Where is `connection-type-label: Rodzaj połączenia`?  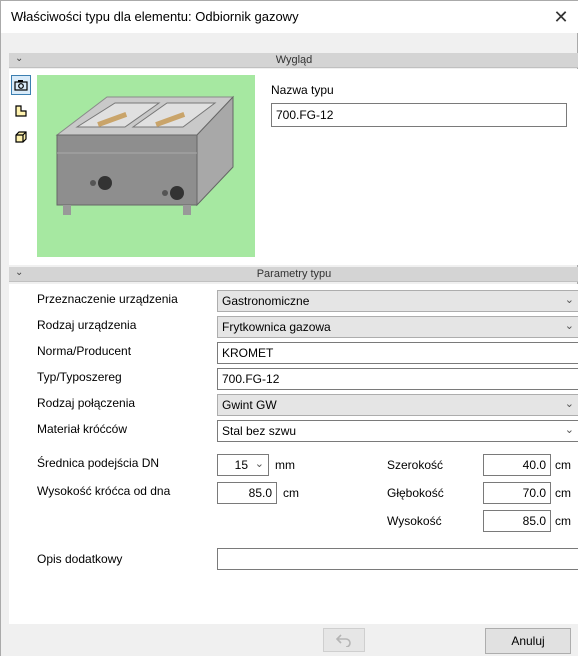
connection-type-label: Rodzaj połączenia is located at coordinates (86, 403).